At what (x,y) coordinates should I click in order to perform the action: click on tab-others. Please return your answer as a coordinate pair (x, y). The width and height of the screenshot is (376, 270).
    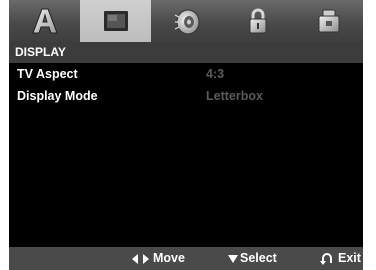
    Looking at the image, I should click on (328, 21).